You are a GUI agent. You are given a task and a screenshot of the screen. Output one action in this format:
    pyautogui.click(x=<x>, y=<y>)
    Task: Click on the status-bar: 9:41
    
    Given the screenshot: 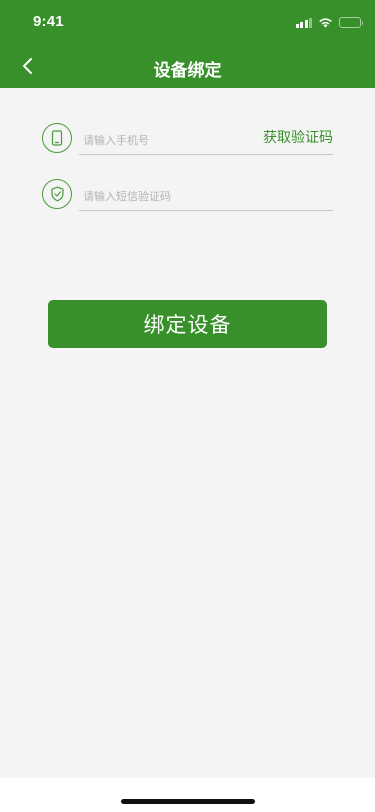 What is the action you would take?
    pyautogui.click(x=187, y=22)
    